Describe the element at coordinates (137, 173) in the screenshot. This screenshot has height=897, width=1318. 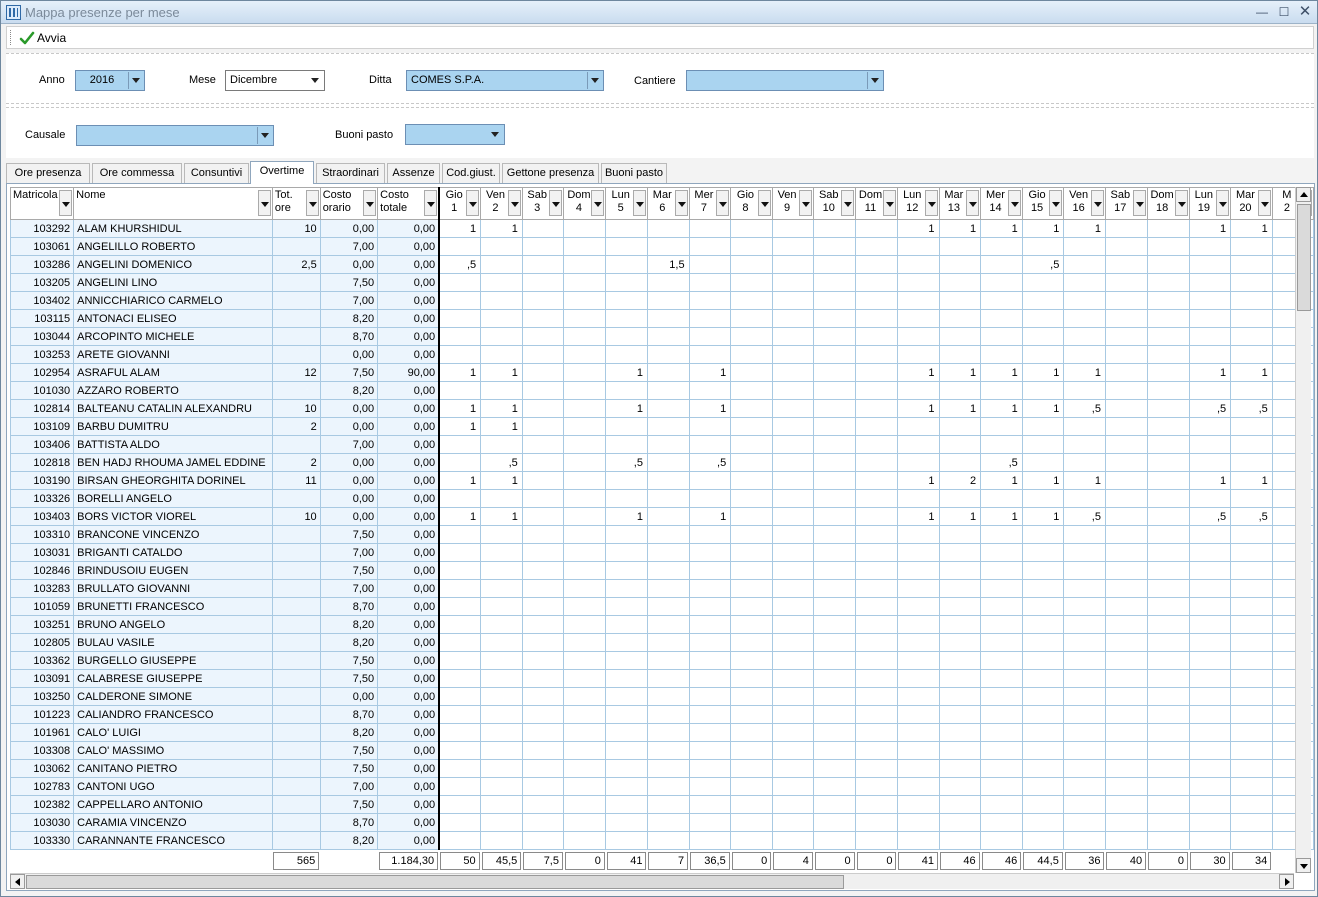
I see `tab-ore-commessa: Ore commessa` at that location.